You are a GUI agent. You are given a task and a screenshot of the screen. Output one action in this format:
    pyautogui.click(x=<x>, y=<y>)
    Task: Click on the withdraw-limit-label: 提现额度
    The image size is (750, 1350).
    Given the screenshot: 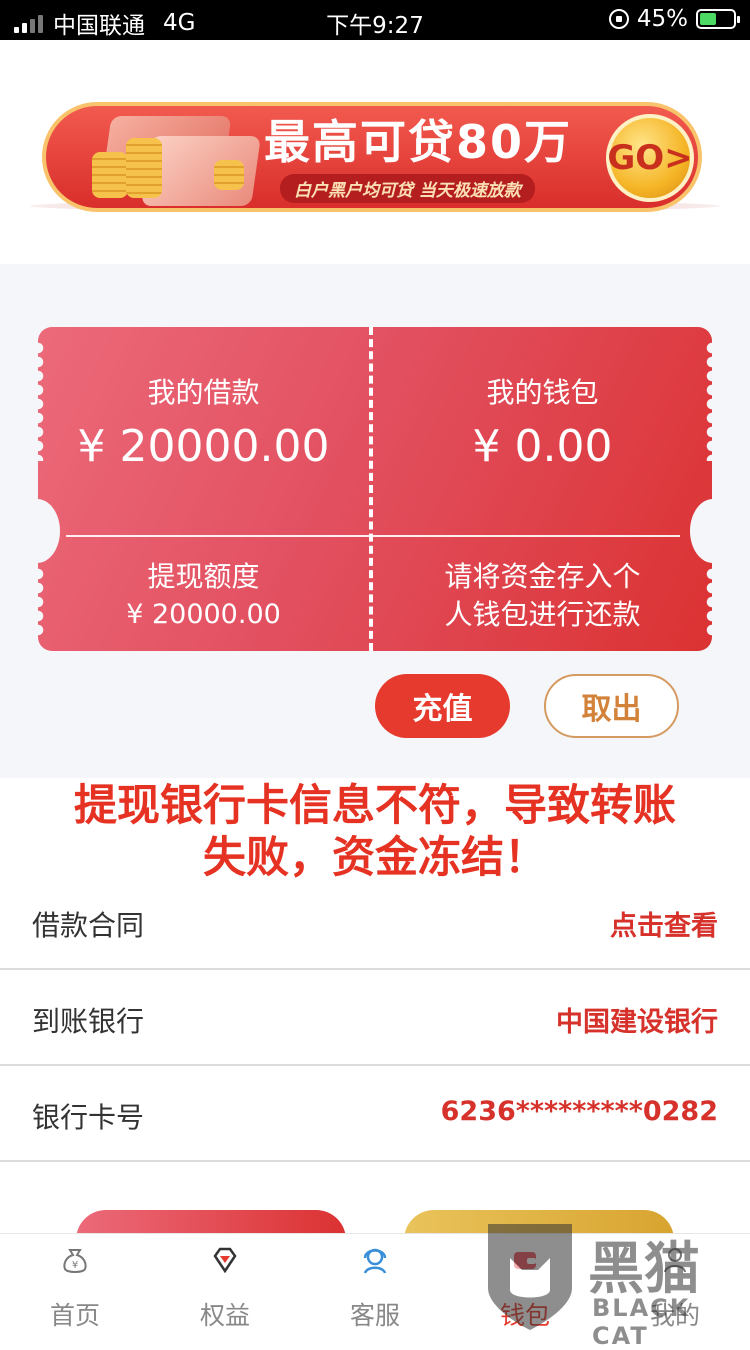 What is the action you would take?
    pyautogui.click(x=203, y=576)
    